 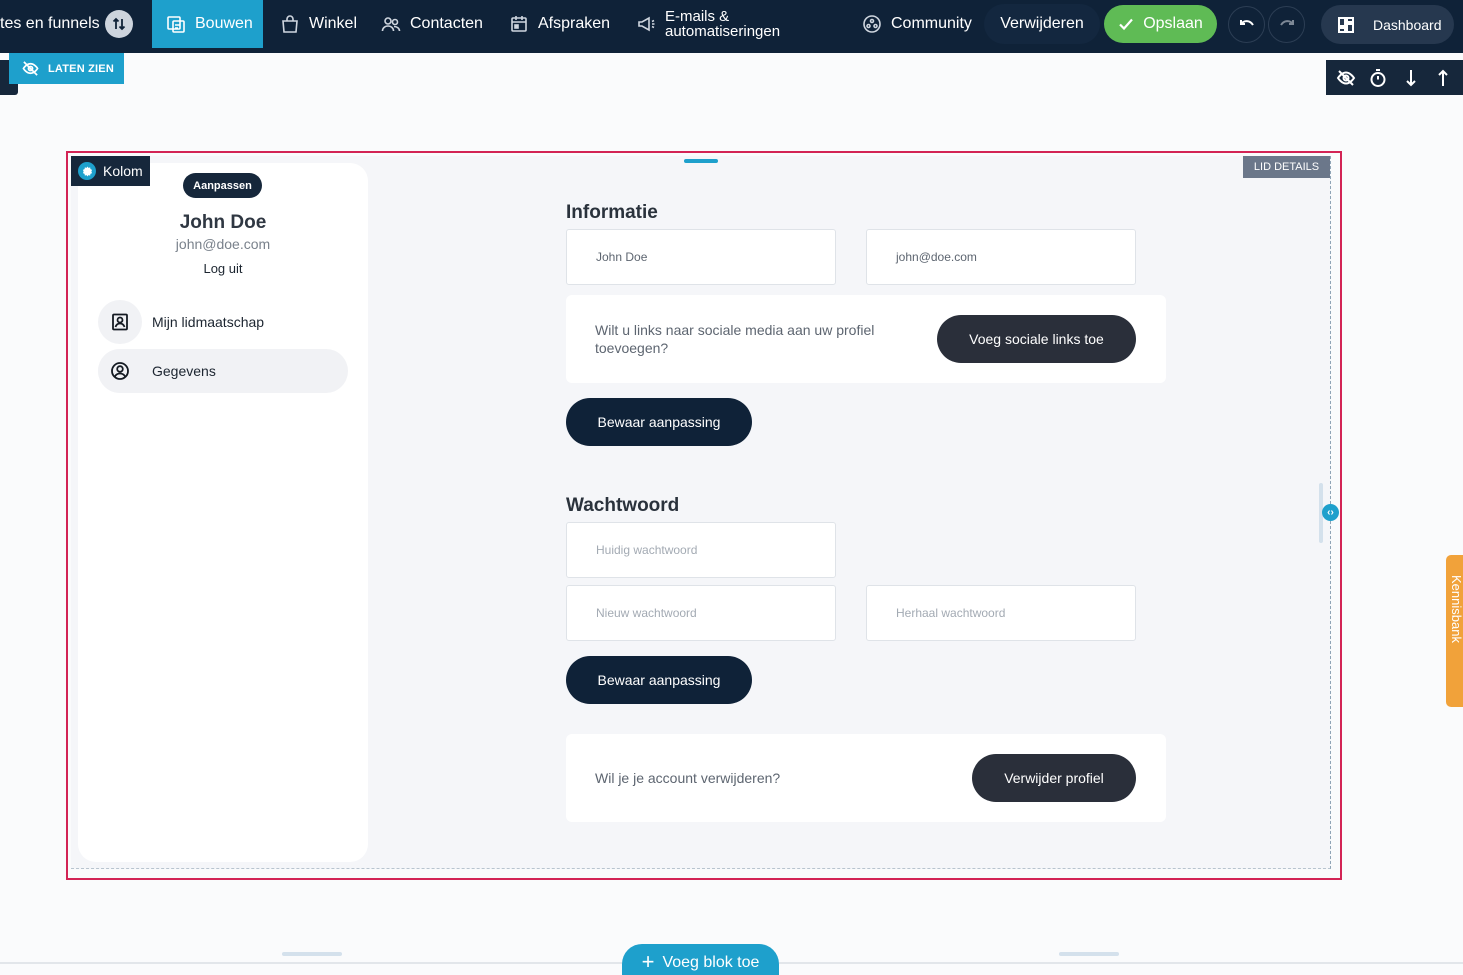 What do you see at coordinates (1126, 24) in the screenshot?
I see `checkmark-icon` at bounding box center [1126, 24].